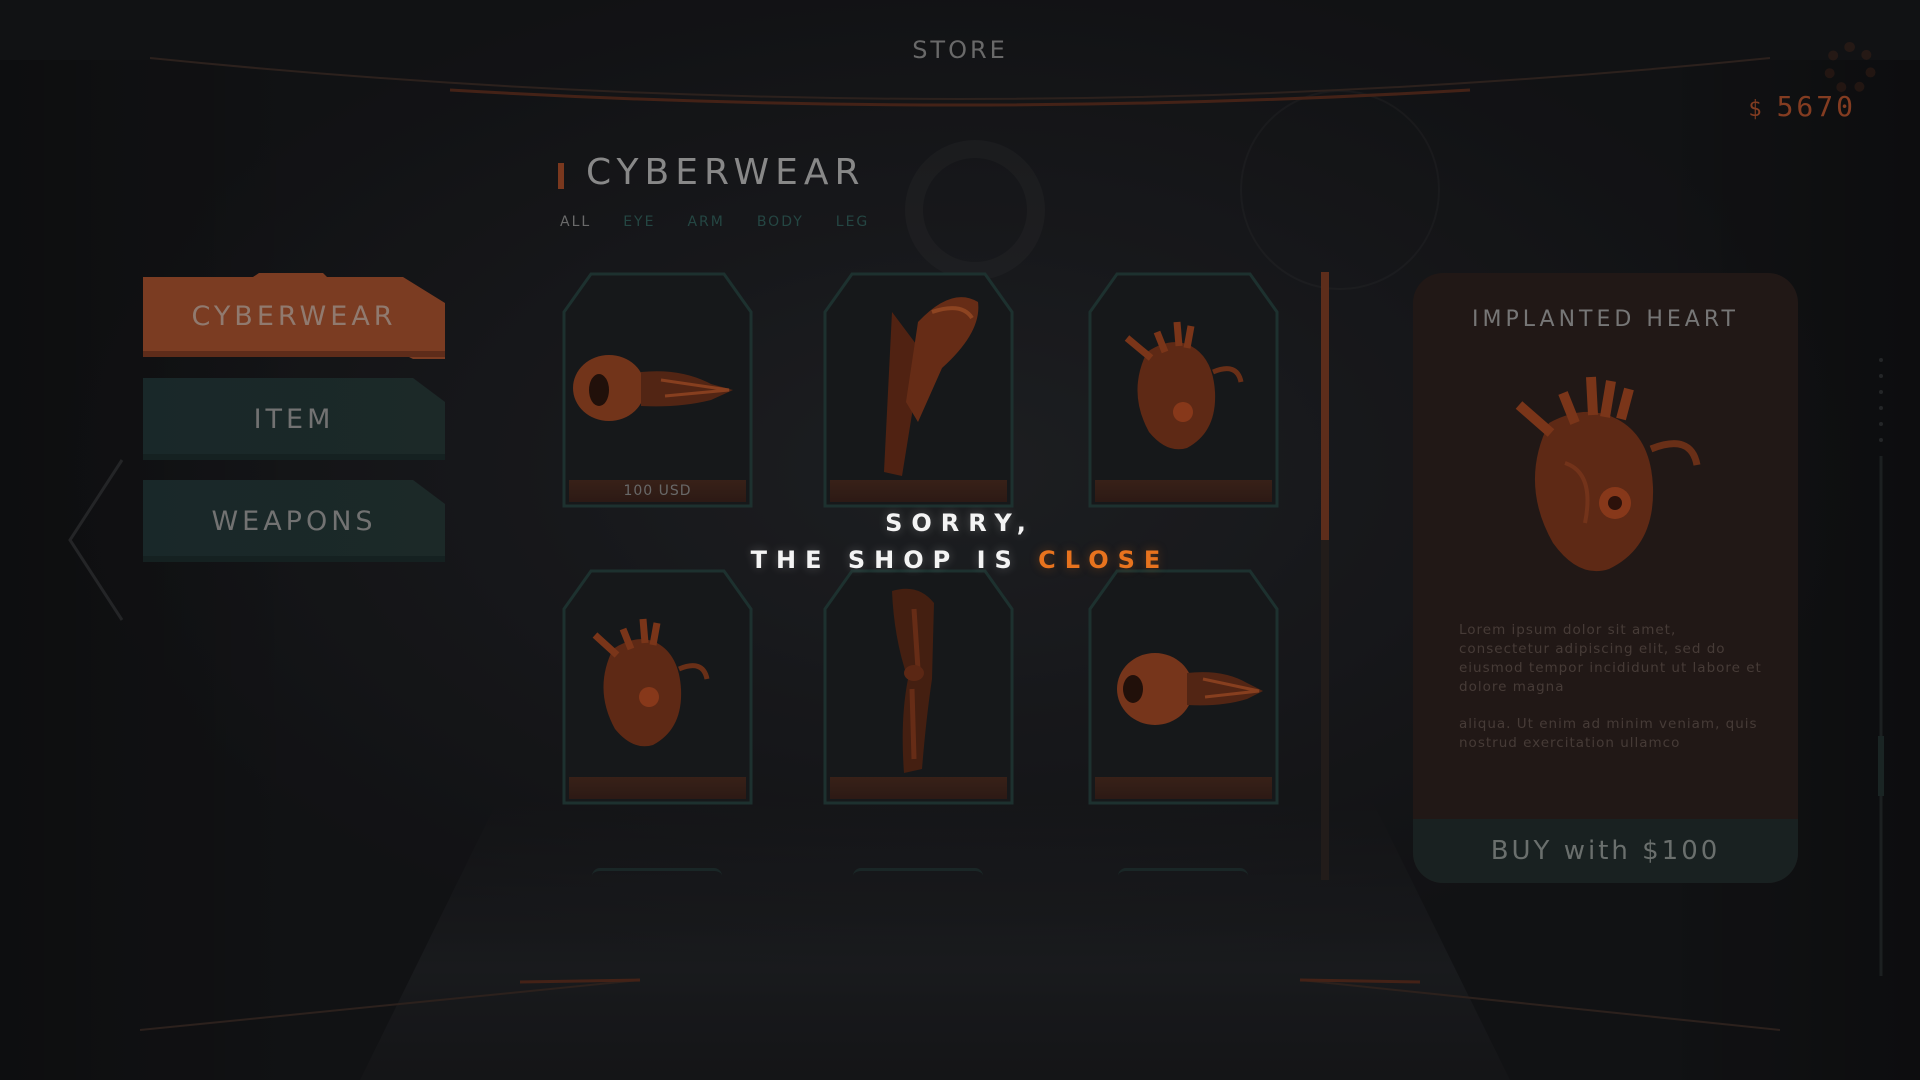 This screenshot has height=1080, width=1920. I want to click on shop-closed-message: SORRY, THE SHOP IS CLOSE, so click(960, 542).